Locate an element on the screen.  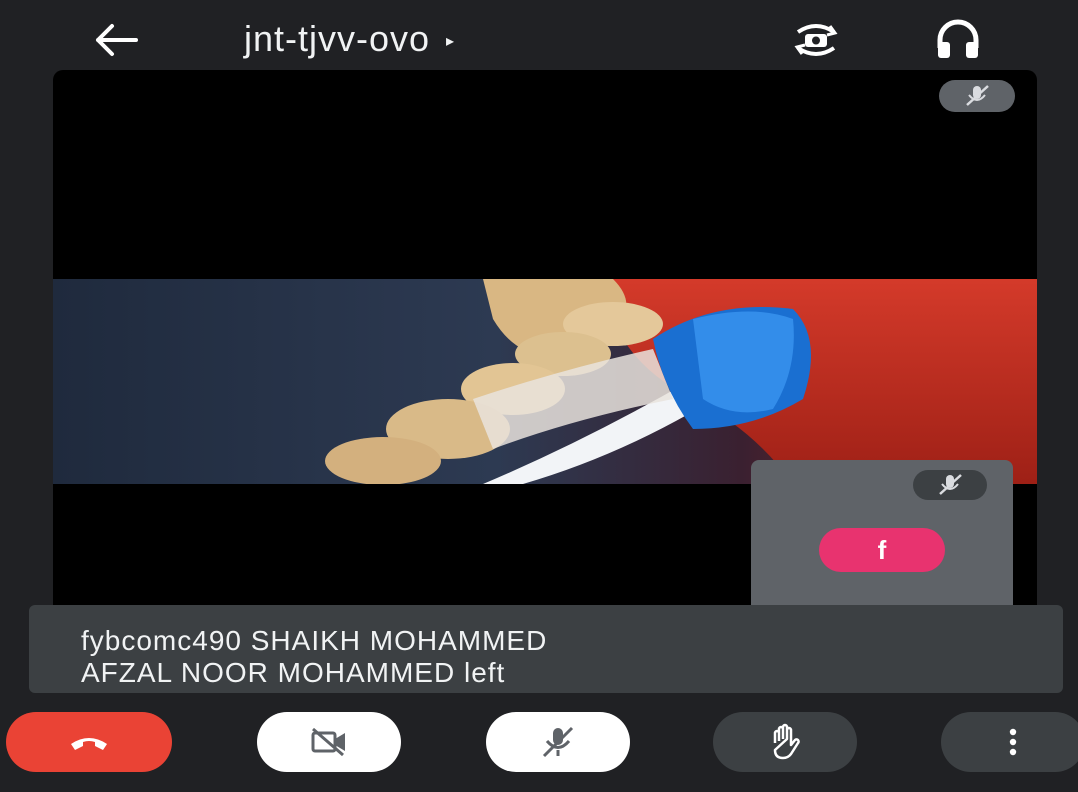
presenter-muted-indicator is located at coordinates (977, 96).